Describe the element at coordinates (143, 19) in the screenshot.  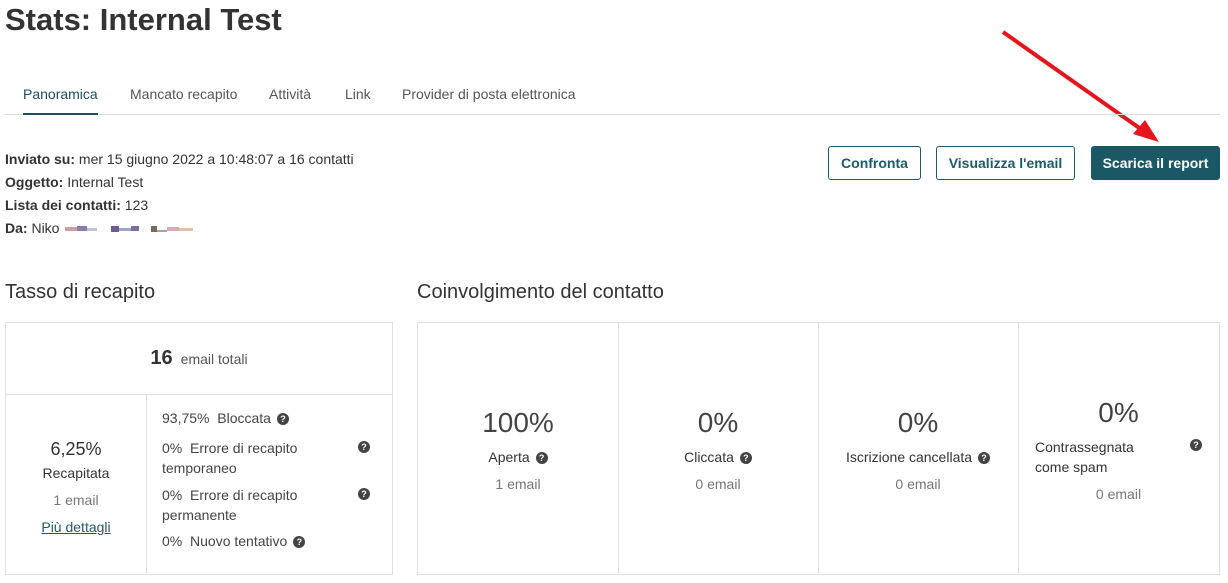
I see `page-title: Stats: Internal Test` at that location.